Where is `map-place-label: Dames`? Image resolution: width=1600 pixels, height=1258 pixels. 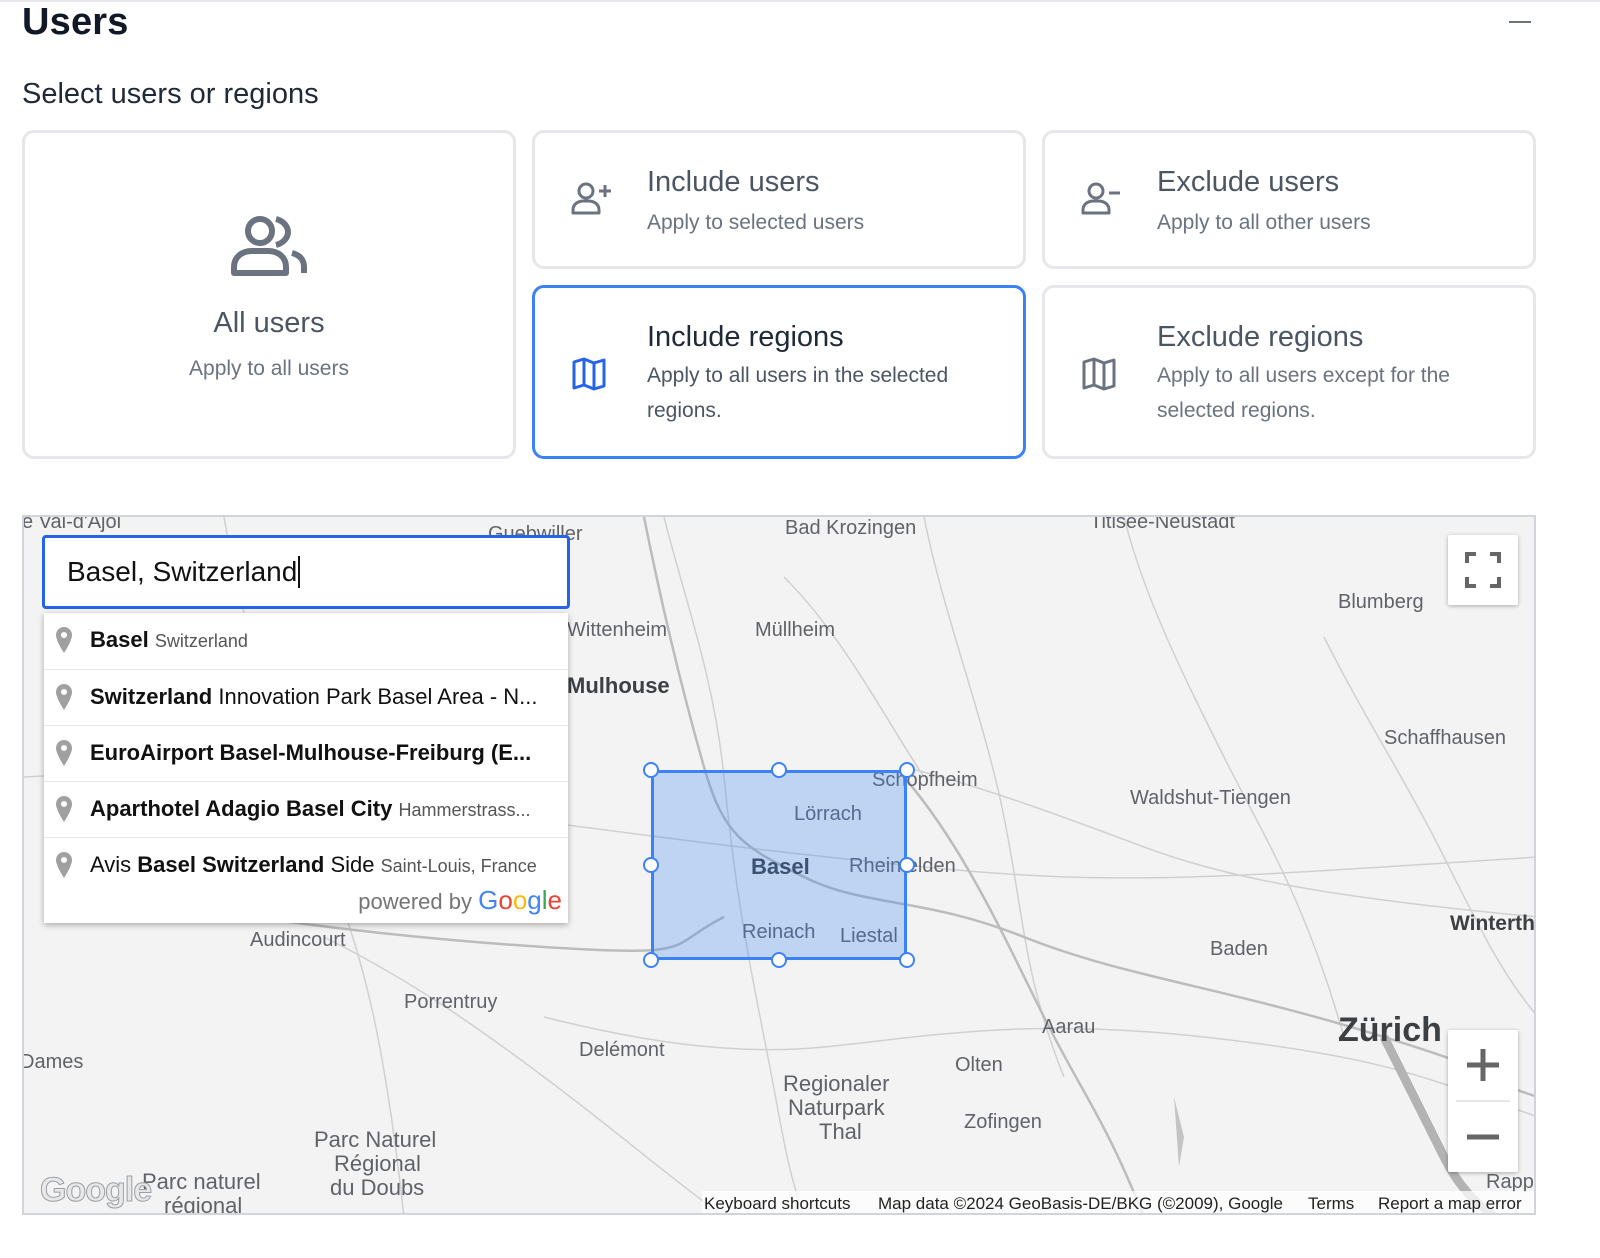
map-place-label: Dames is located at coordinates (53, 1062).